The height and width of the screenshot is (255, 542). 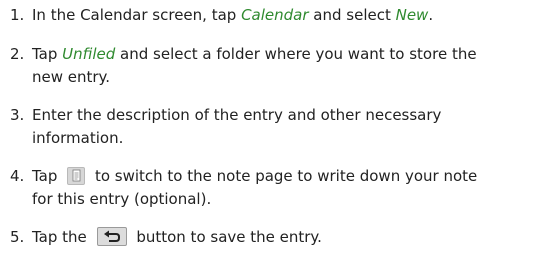 What do you see at coordinates (17, 237) in the screenshot?
I see `step-number: 5.` at bounding box center [17, 237].